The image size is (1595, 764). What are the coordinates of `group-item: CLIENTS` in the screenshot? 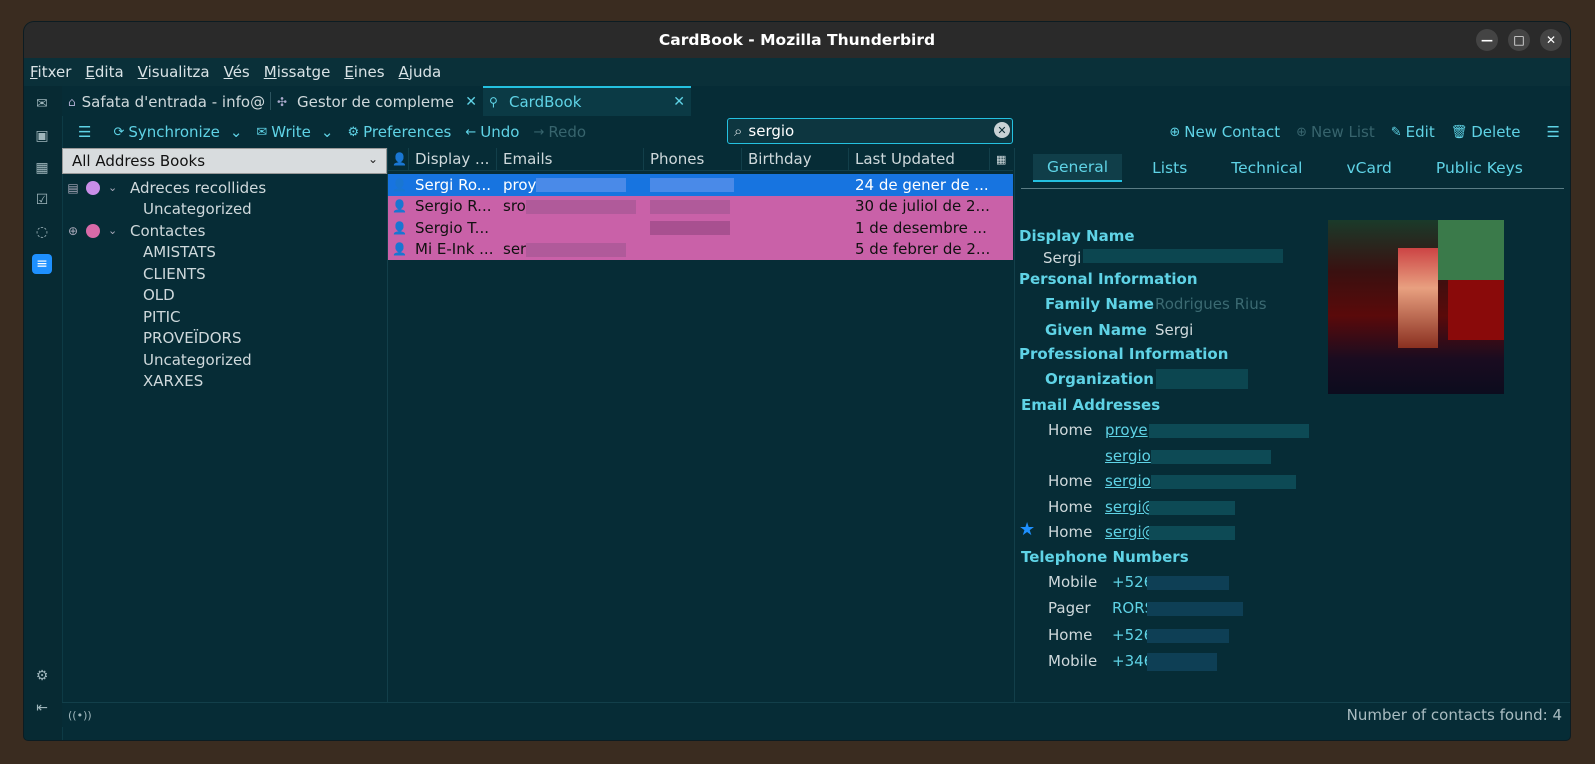 It's located at (226, 274).